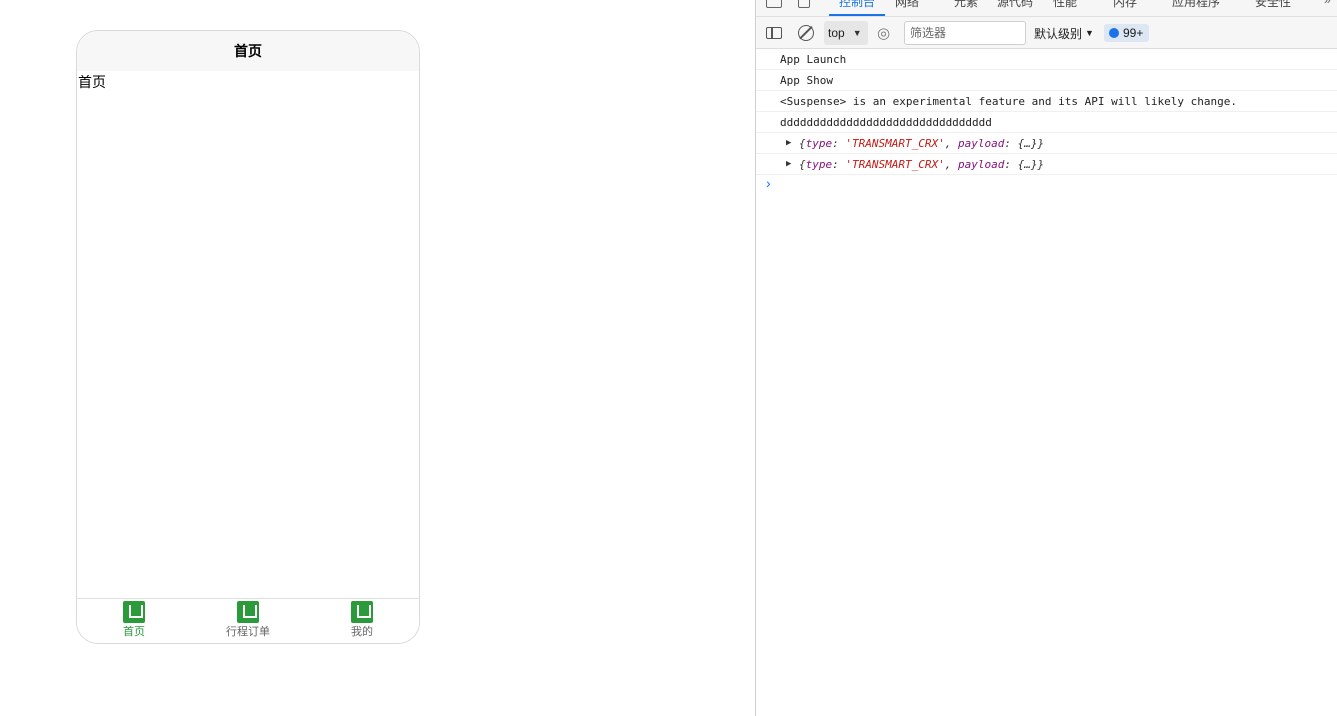 This screenshot has width=1337, height=716. I want to click on more-tabs-icon: », so click(1327, 3).